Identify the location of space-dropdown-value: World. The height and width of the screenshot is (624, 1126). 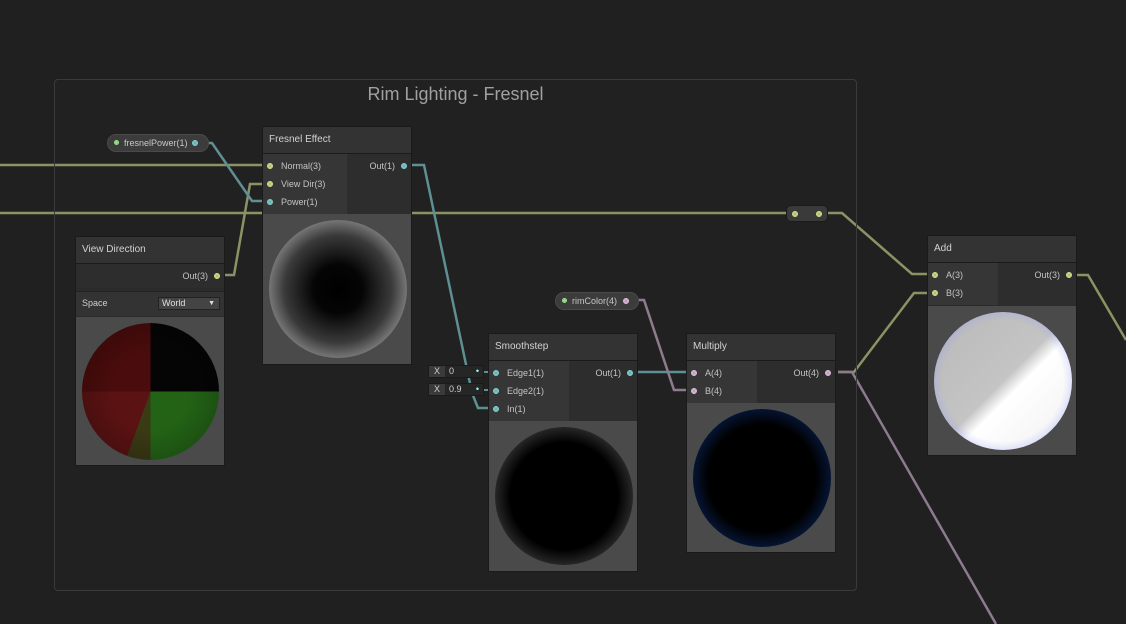
(174, 303).